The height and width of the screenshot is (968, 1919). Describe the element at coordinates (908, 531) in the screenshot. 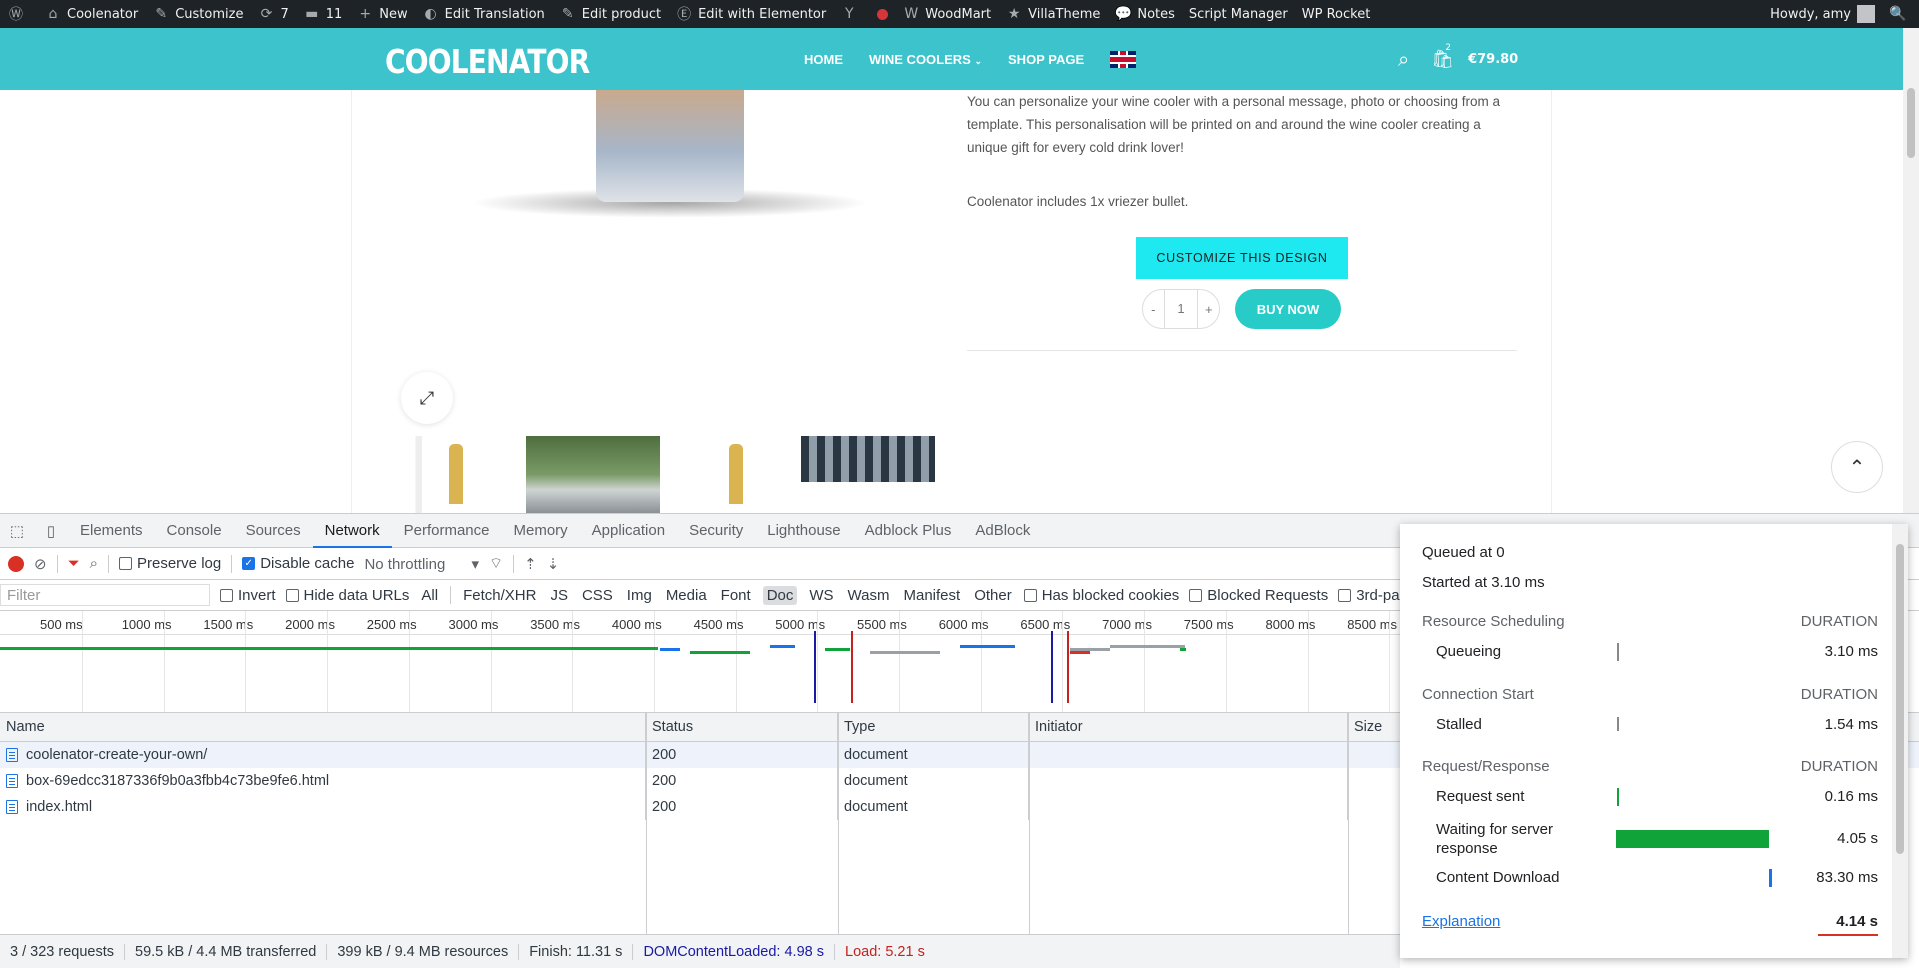

I see `tab-adblock-plus: Adblock Plus` at that location.